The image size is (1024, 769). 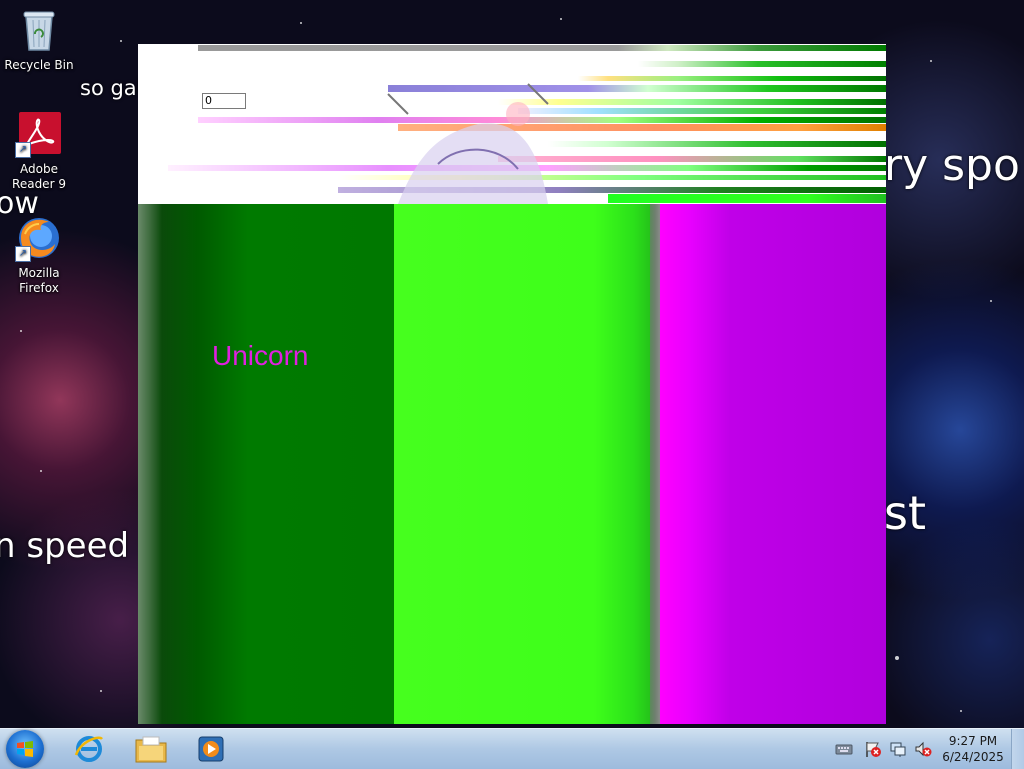 I want to click on internet-explorer-icon, so click(x=88, y=749).